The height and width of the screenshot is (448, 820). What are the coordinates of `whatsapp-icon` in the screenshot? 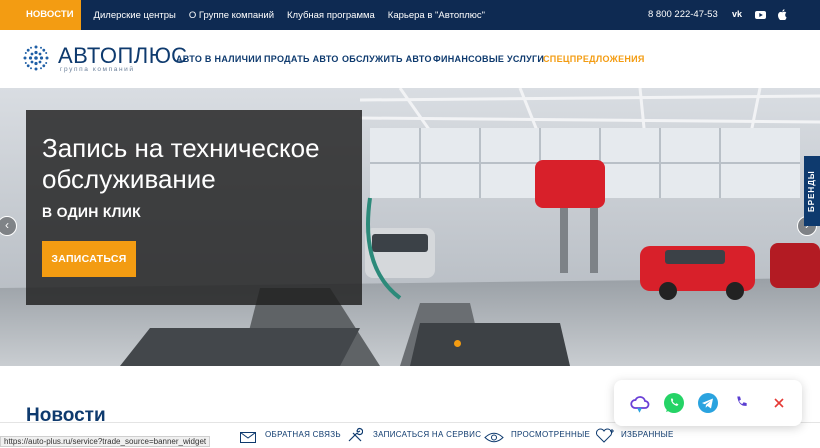 It's located at (674, 403).